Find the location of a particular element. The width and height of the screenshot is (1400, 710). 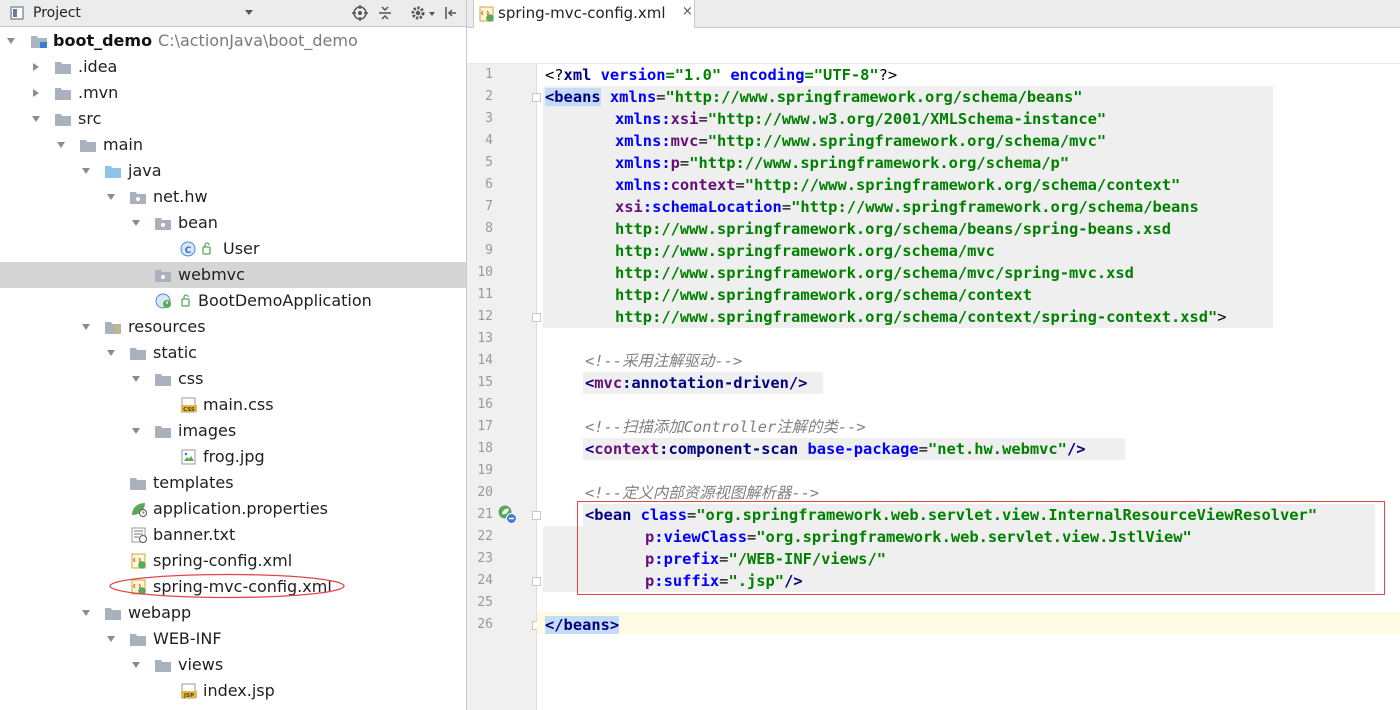

tag-bracket: /> is located at coordinates (1076, 449).